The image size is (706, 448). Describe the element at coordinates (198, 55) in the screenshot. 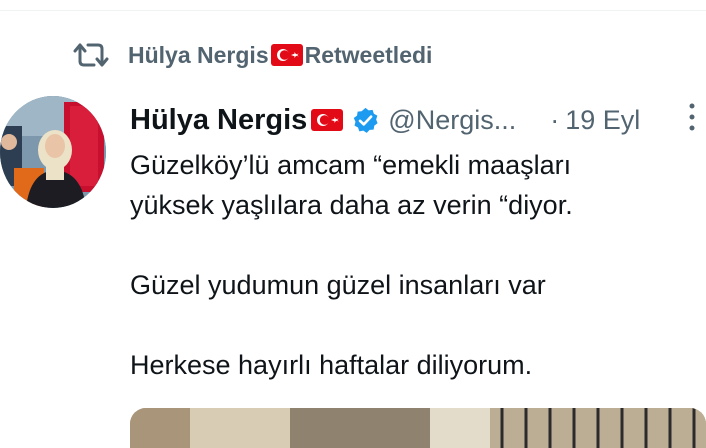

I see `retweeter-name: Hülya Nergis` at that location.